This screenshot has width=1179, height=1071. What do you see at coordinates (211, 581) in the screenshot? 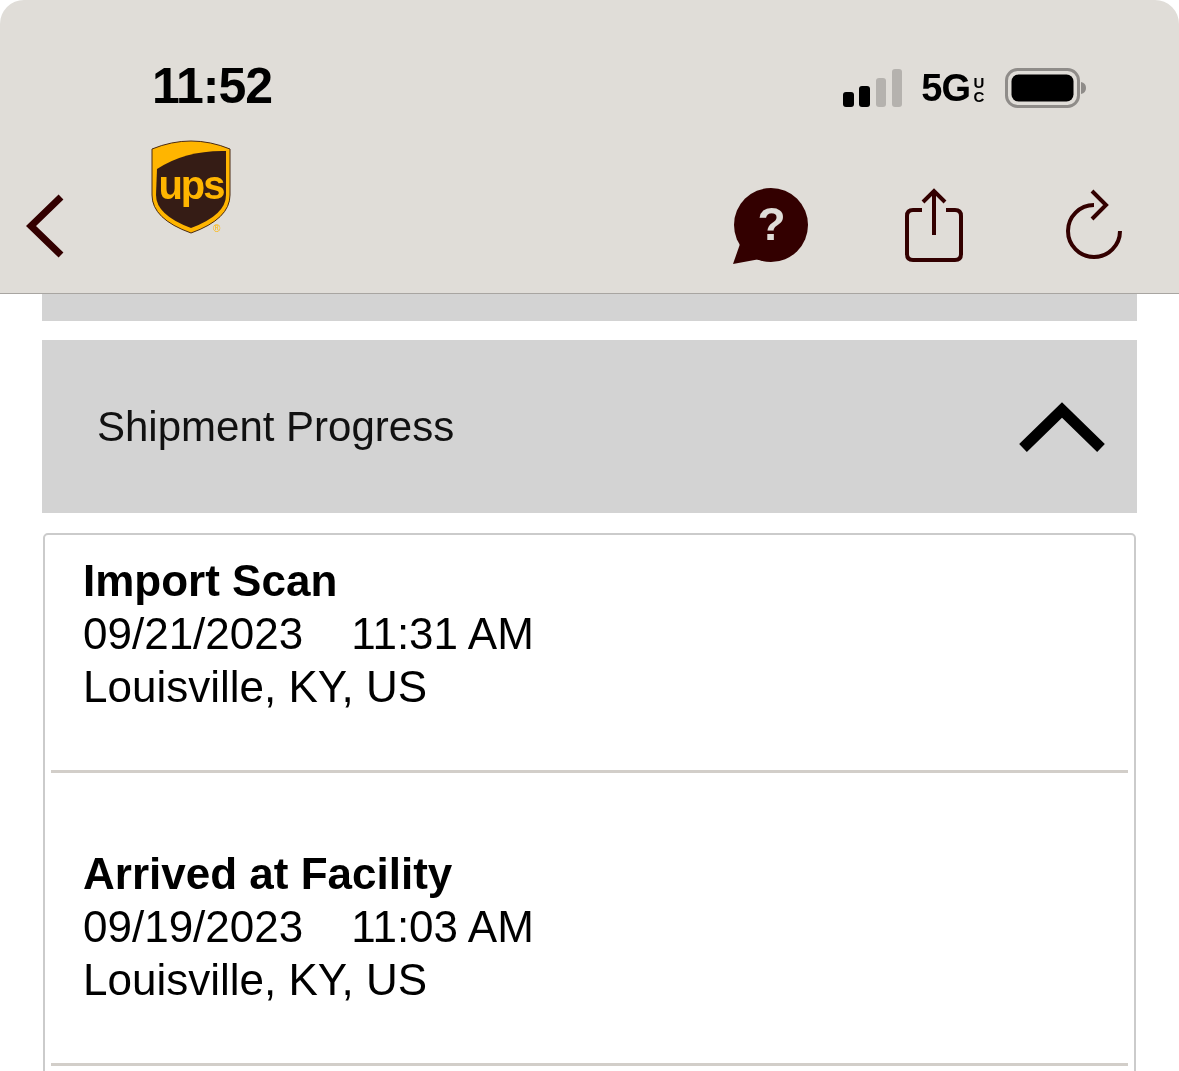
I see `event-title: Import Scan` at bounding box center [211, 581].